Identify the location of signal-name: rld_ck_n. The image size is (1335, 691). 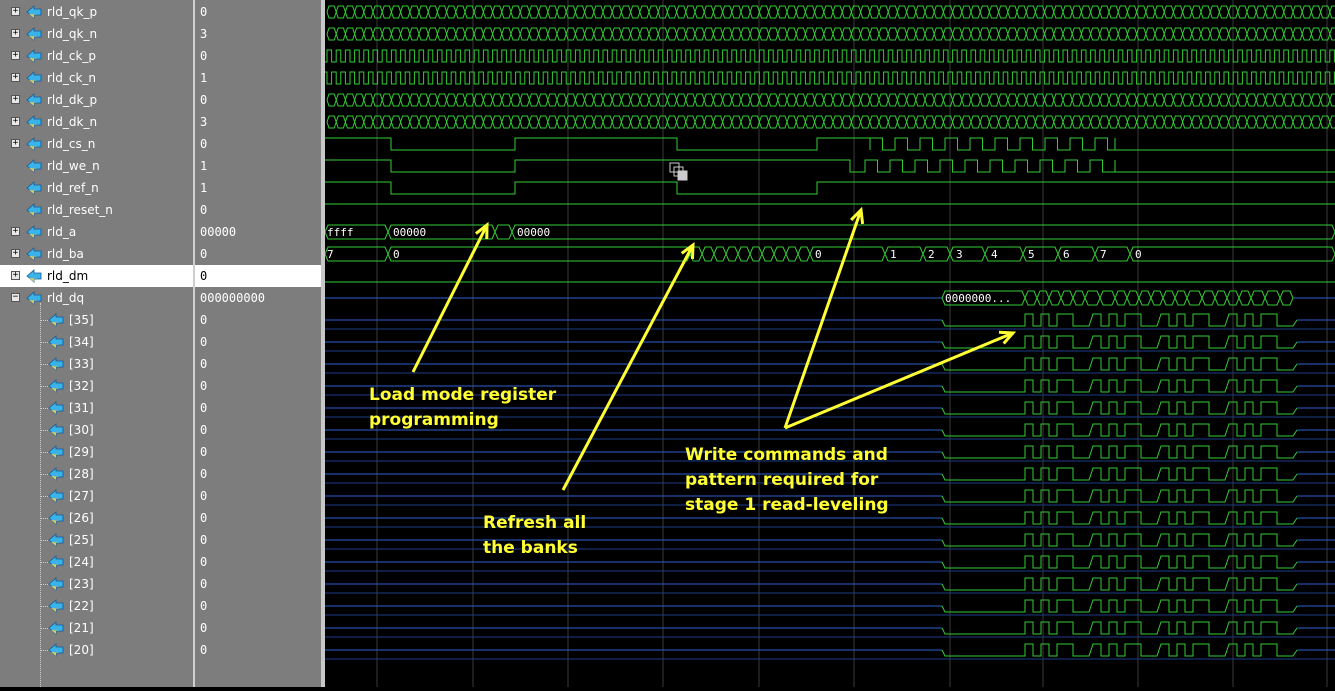
(72, 78).